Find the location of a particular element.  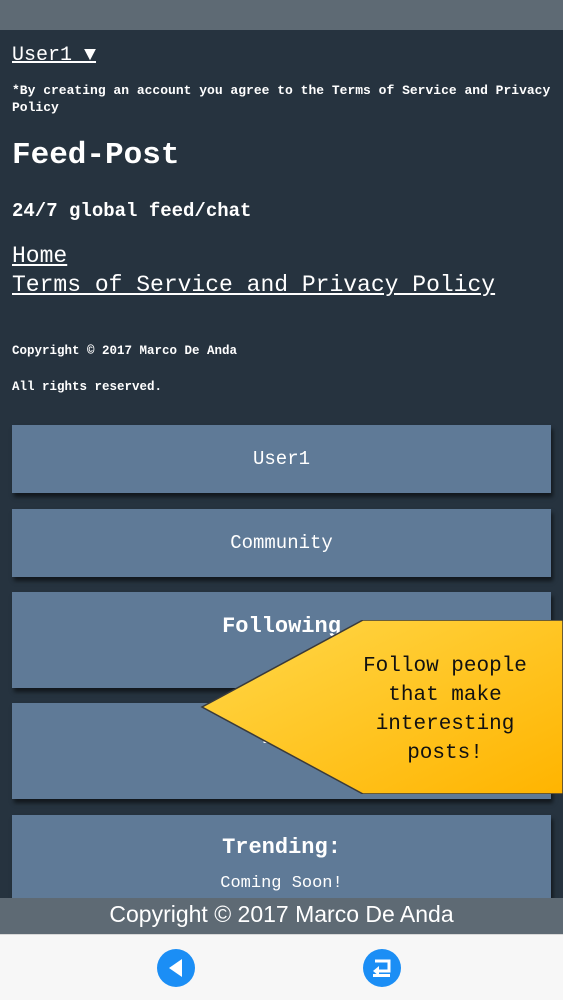

user-button: User1 is located at coordinates (281, 459).